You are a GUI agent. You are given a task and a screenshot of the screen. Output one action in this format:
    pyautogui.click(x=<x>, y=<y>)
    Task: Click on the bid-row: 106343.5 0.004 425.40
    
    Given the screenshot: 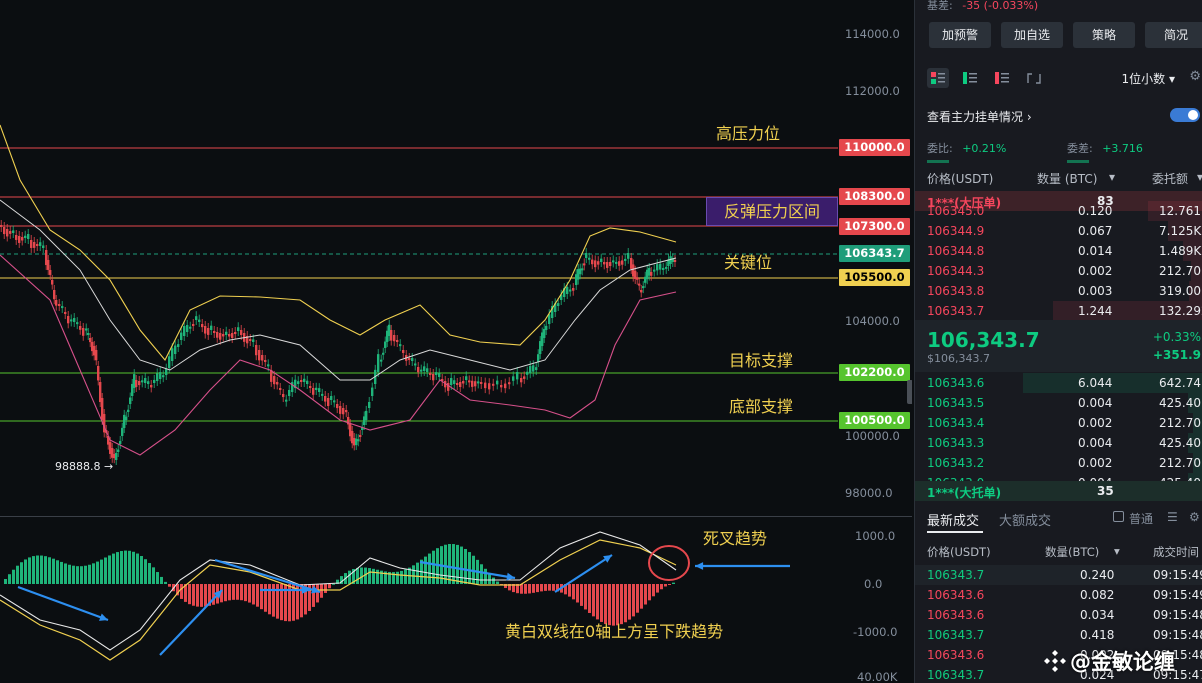 What is the action you would take?
    pyautogui.click(x=1058, y=403)
    